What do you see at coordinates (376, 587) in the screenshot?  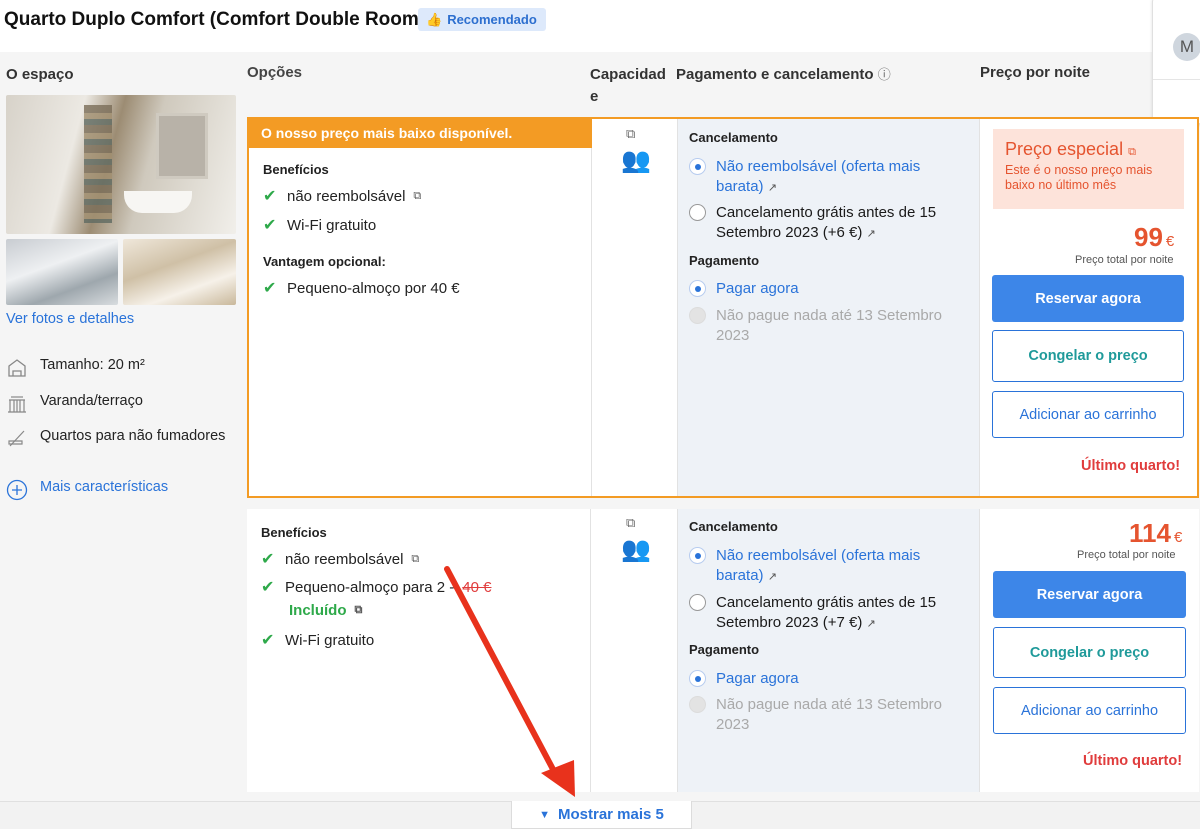 I see `benefit-item: ✔ Pequeno-almoço para 2 - 40 €` at bounding box center [376, 587].